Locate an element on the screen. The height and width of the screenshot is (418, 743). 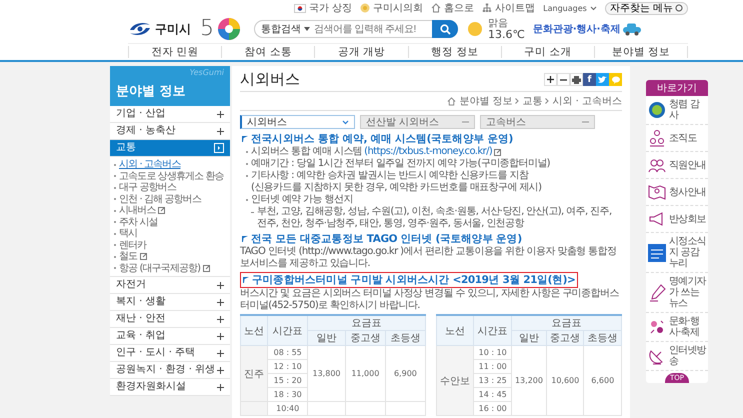
bullet-text: 예매기간 : 당일 1시간 전부터 일주일 전까지 예약 가능(구미종합터미널) is located at coordinates (400, 164).